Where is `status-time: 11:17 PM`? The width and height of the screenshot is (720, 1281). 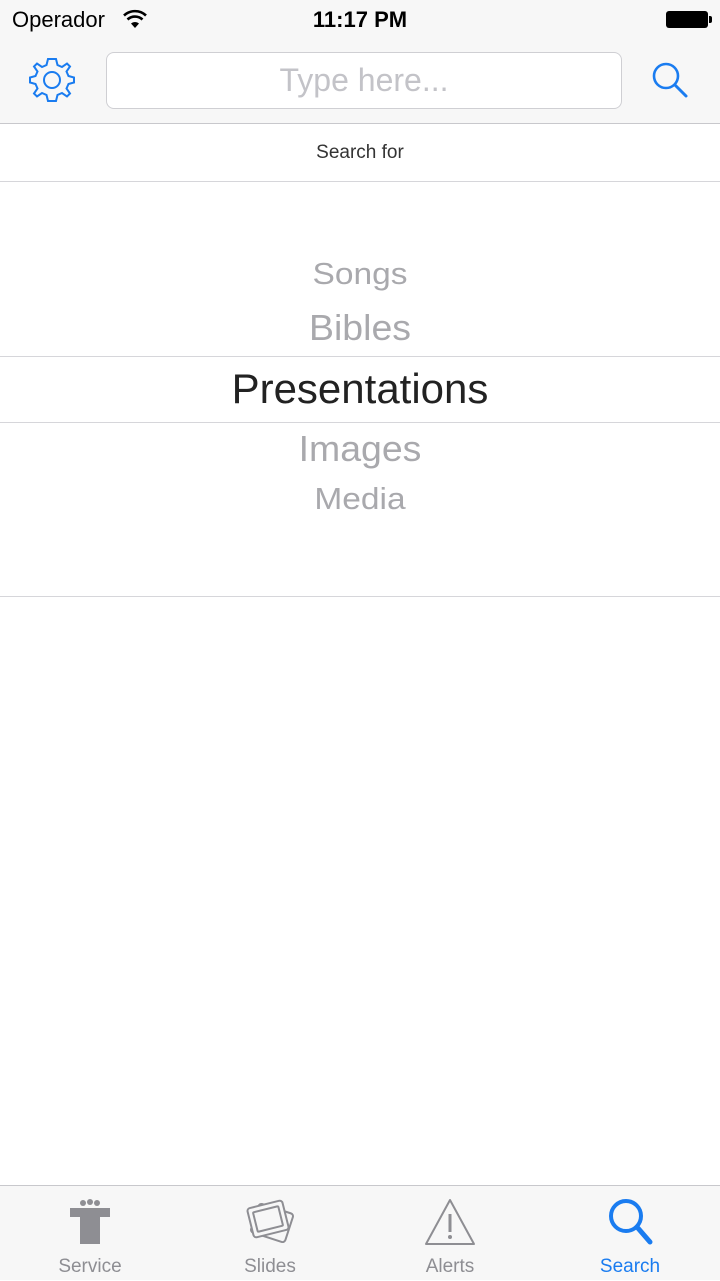
status-time: 11:17 PM is located at coordinates (360, 19).